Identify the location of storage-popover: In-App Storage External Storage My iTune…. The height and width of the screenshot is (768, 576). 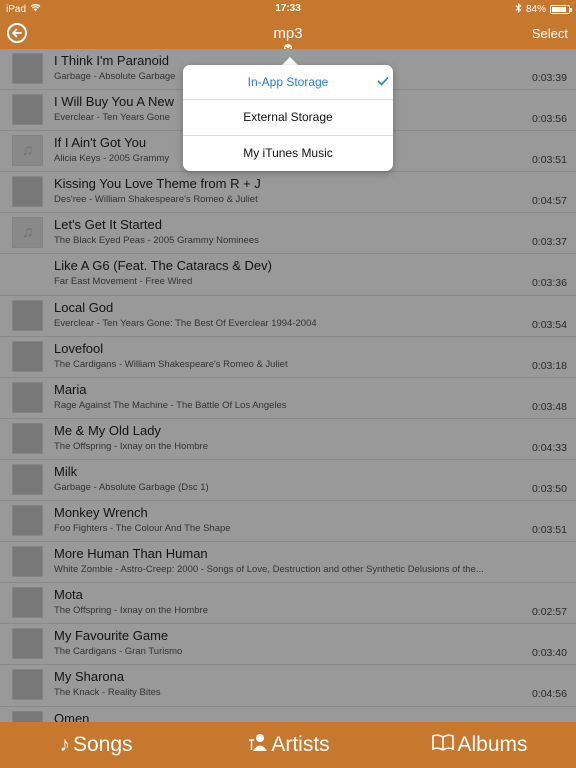
(288, 118).